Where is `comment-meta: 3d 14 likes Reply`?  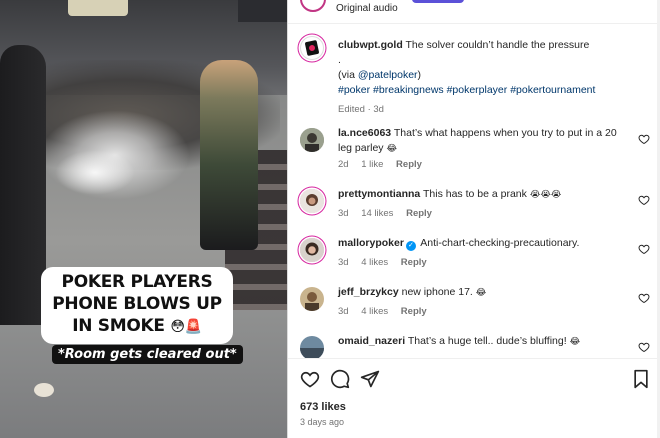
comment-meta: 3d 14 likes Reply is located at coordinates (390, 213).